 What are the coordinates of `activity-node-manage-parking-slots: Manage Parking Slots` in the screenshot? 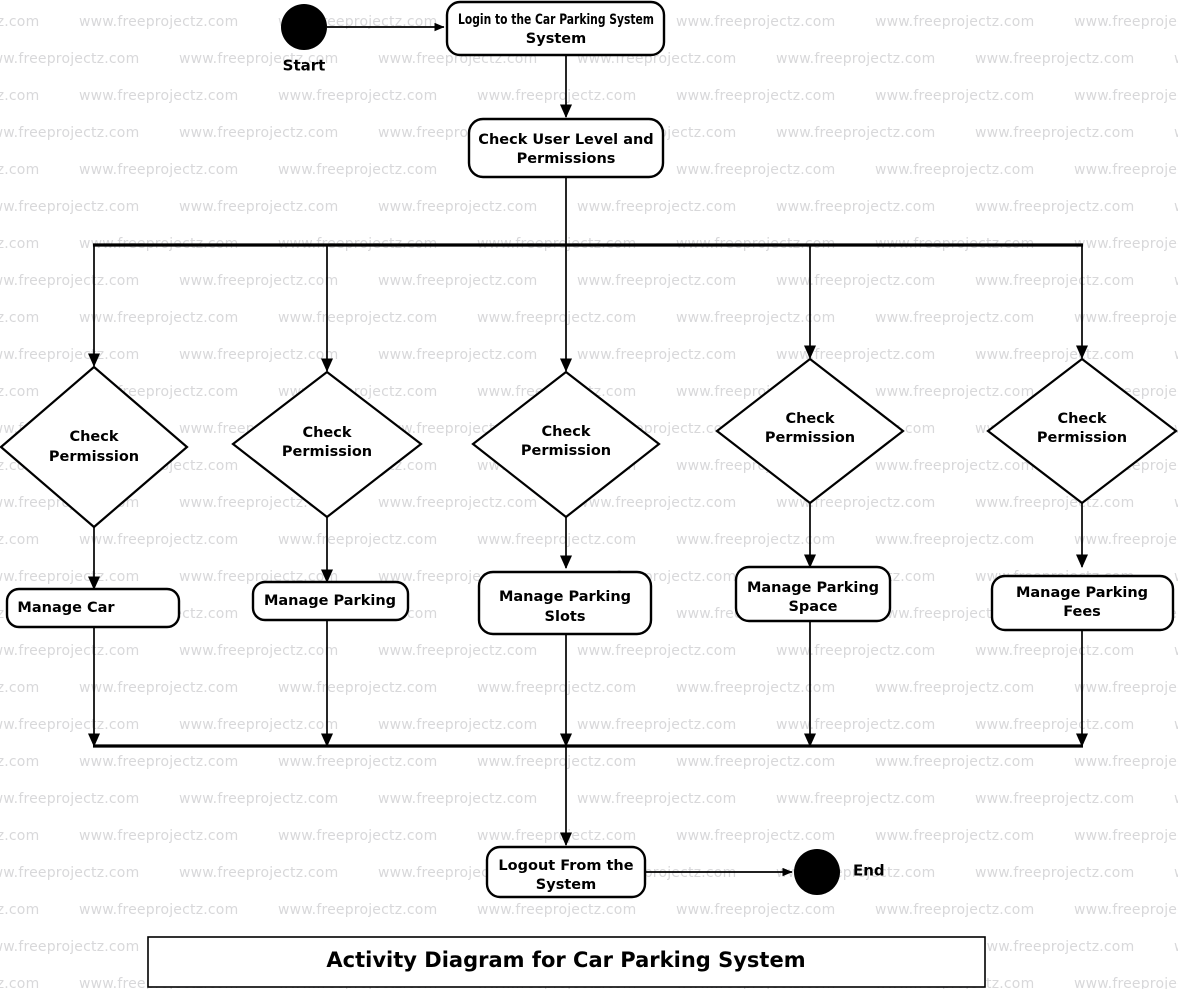 It's located at (565, 603).